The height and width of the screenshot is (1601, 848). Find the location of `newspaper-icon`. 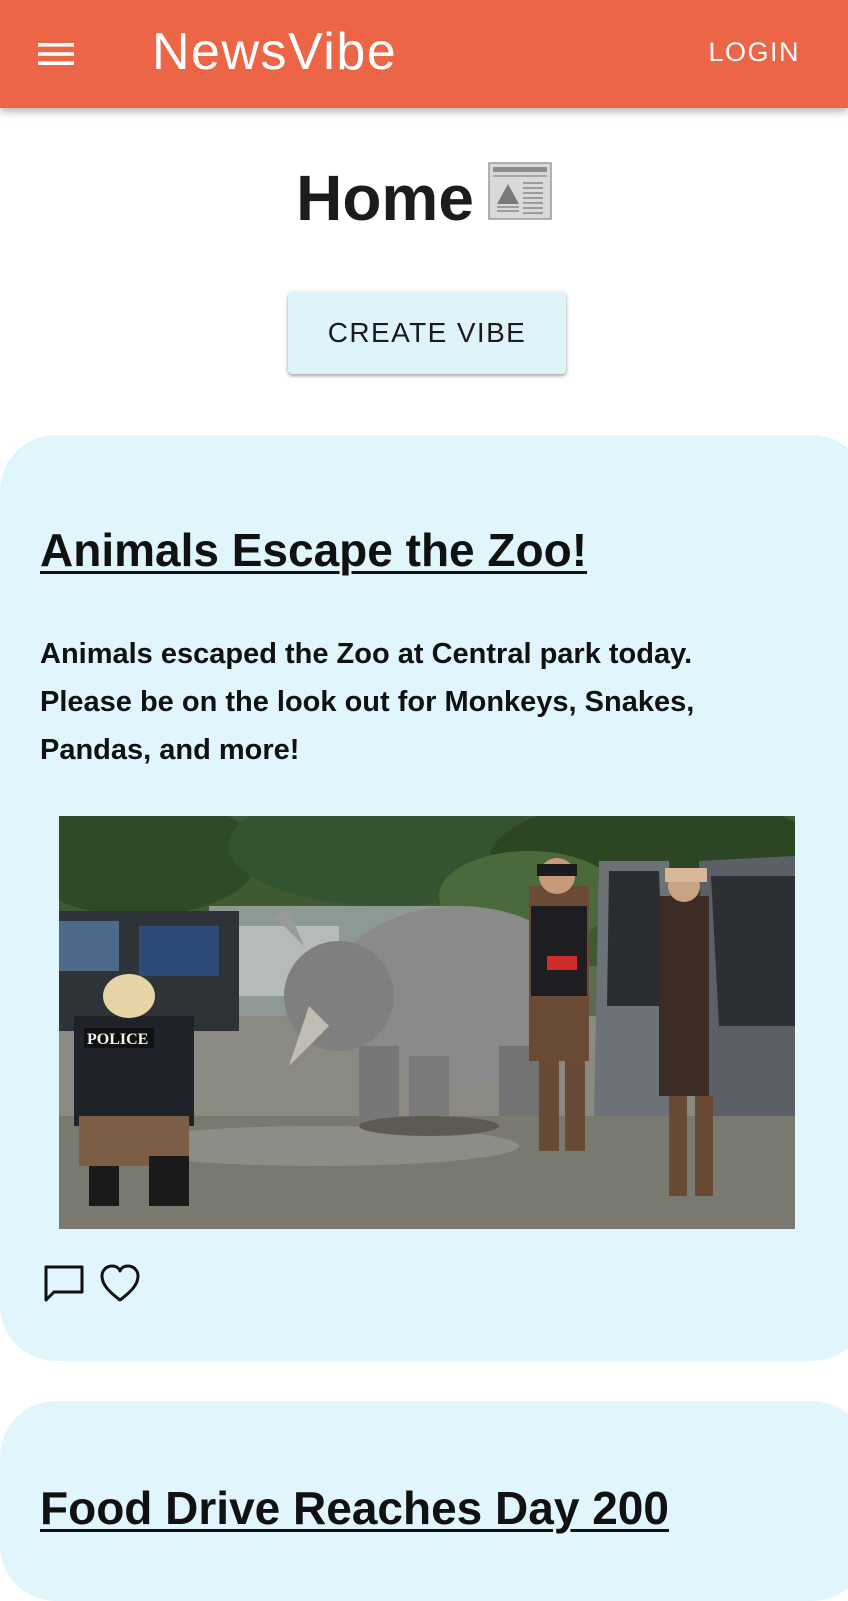

newspaper-icon is located at coordinates (520, 198).